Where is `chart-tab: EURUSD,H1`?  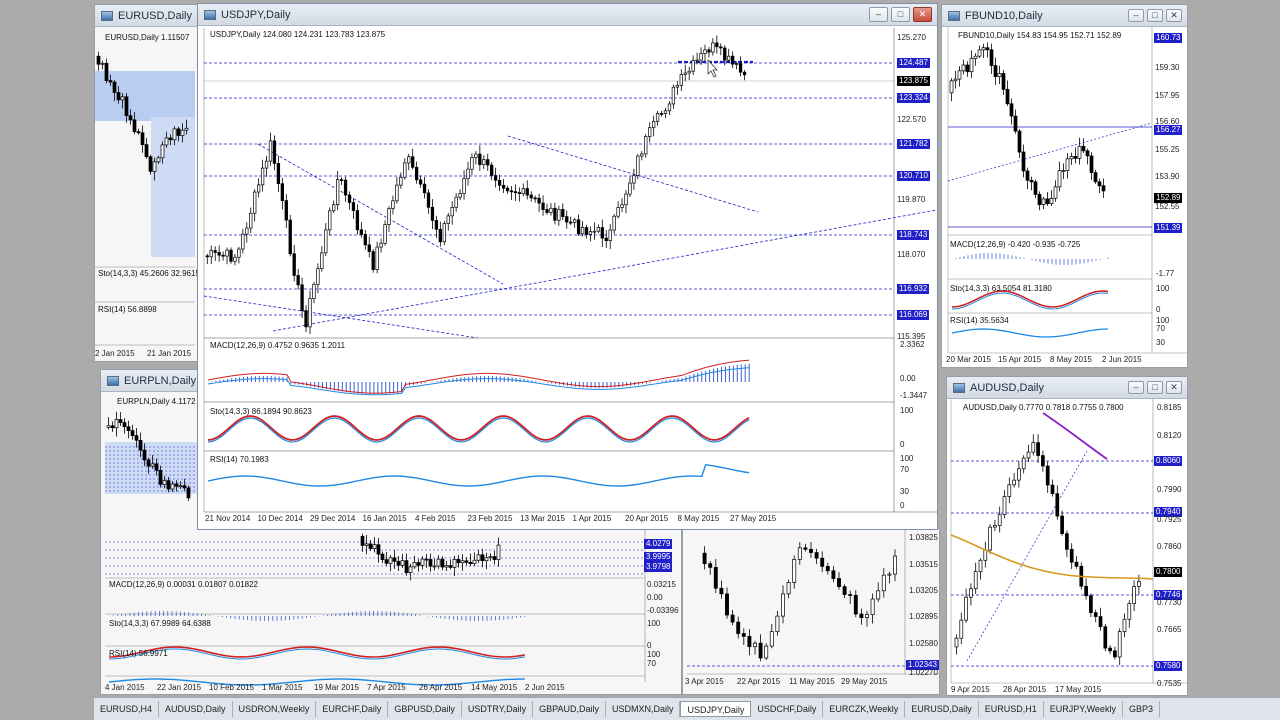 chart-tab: EURUSD,H1 is located at coordinates (1011, 709).